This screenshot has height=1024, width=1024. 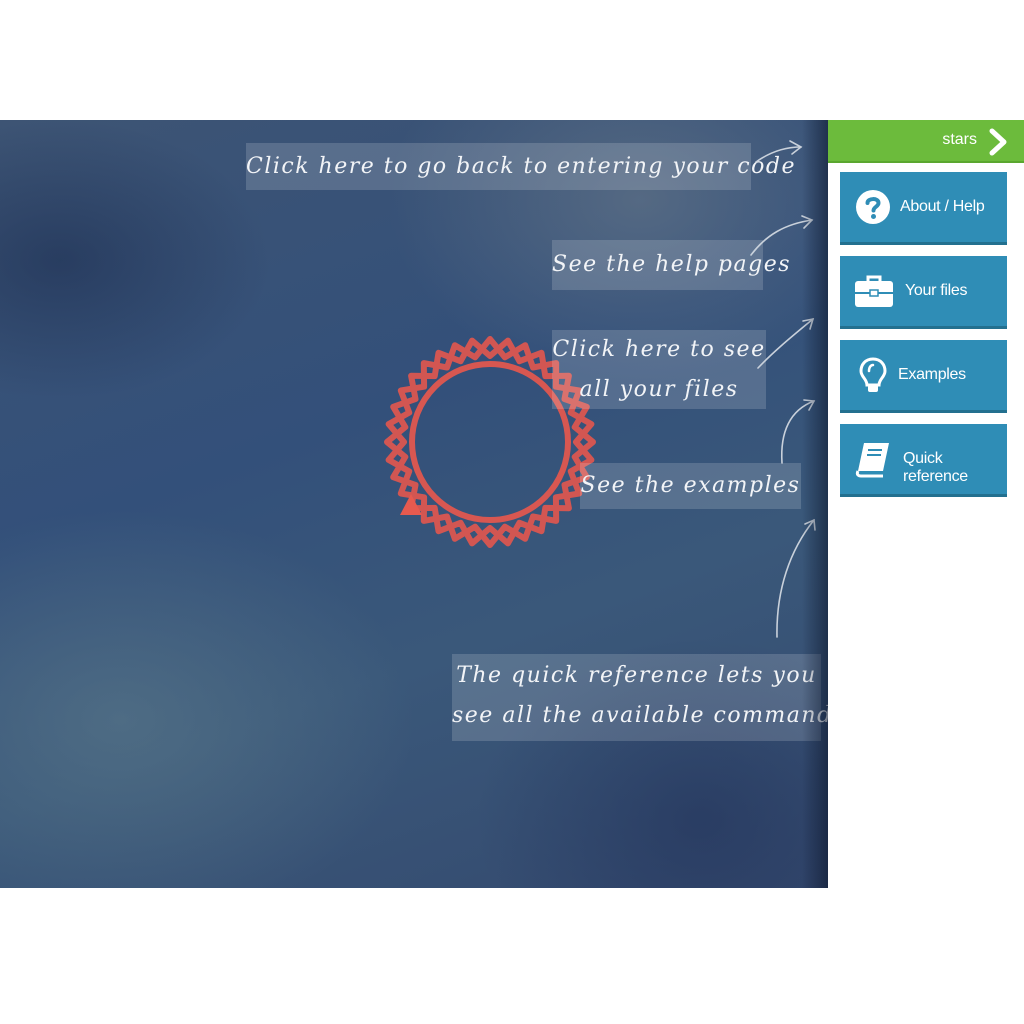 What do you see at coordinates (807, 222) in the screenshot?
I see `arrow-help-head` at bounding box center [807, 222].